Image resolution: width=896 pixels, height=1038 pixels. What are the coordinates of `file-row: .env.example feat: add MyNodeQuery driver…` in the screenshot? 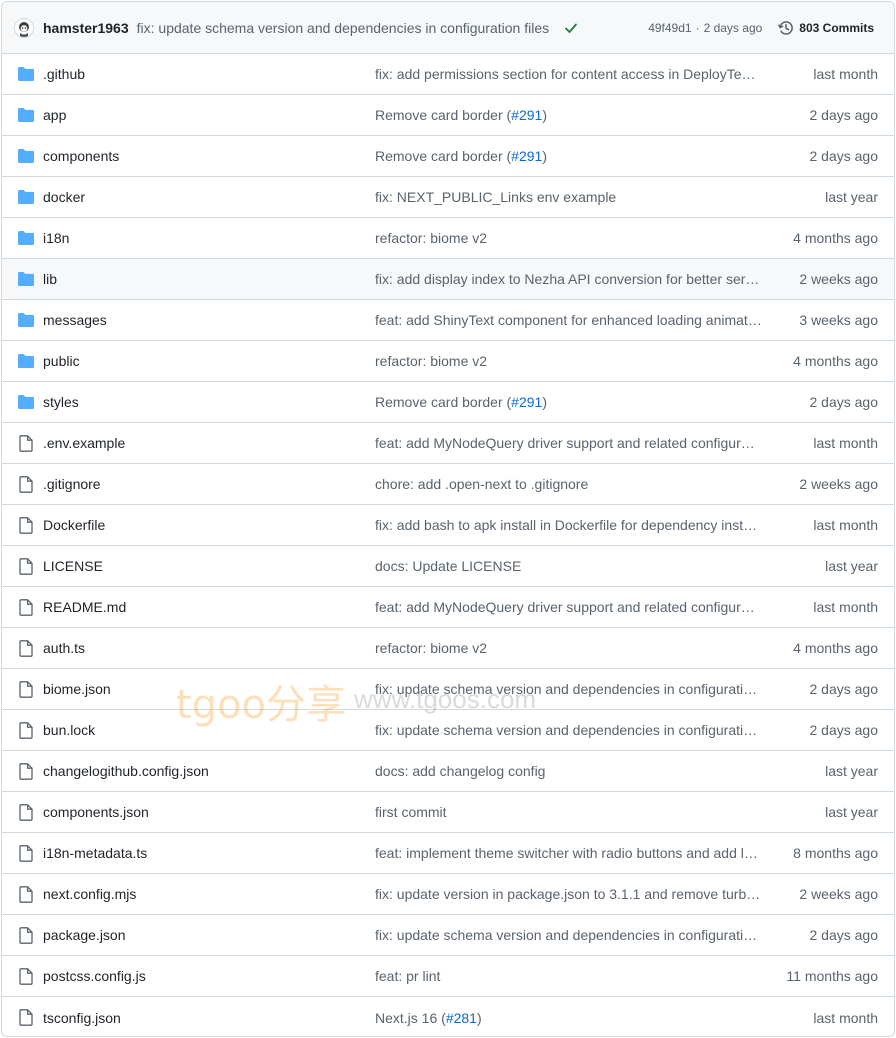 It's located at (448, 443).